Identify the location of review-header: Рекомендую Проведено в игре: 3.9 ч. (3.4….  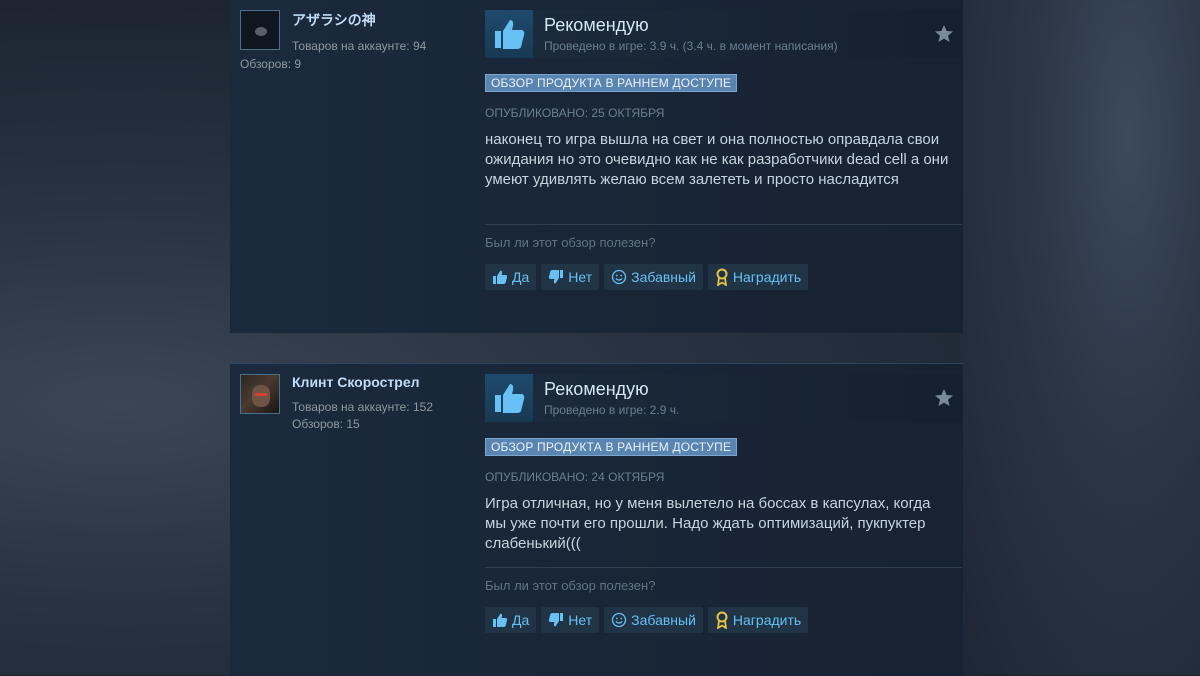
(723, 34).